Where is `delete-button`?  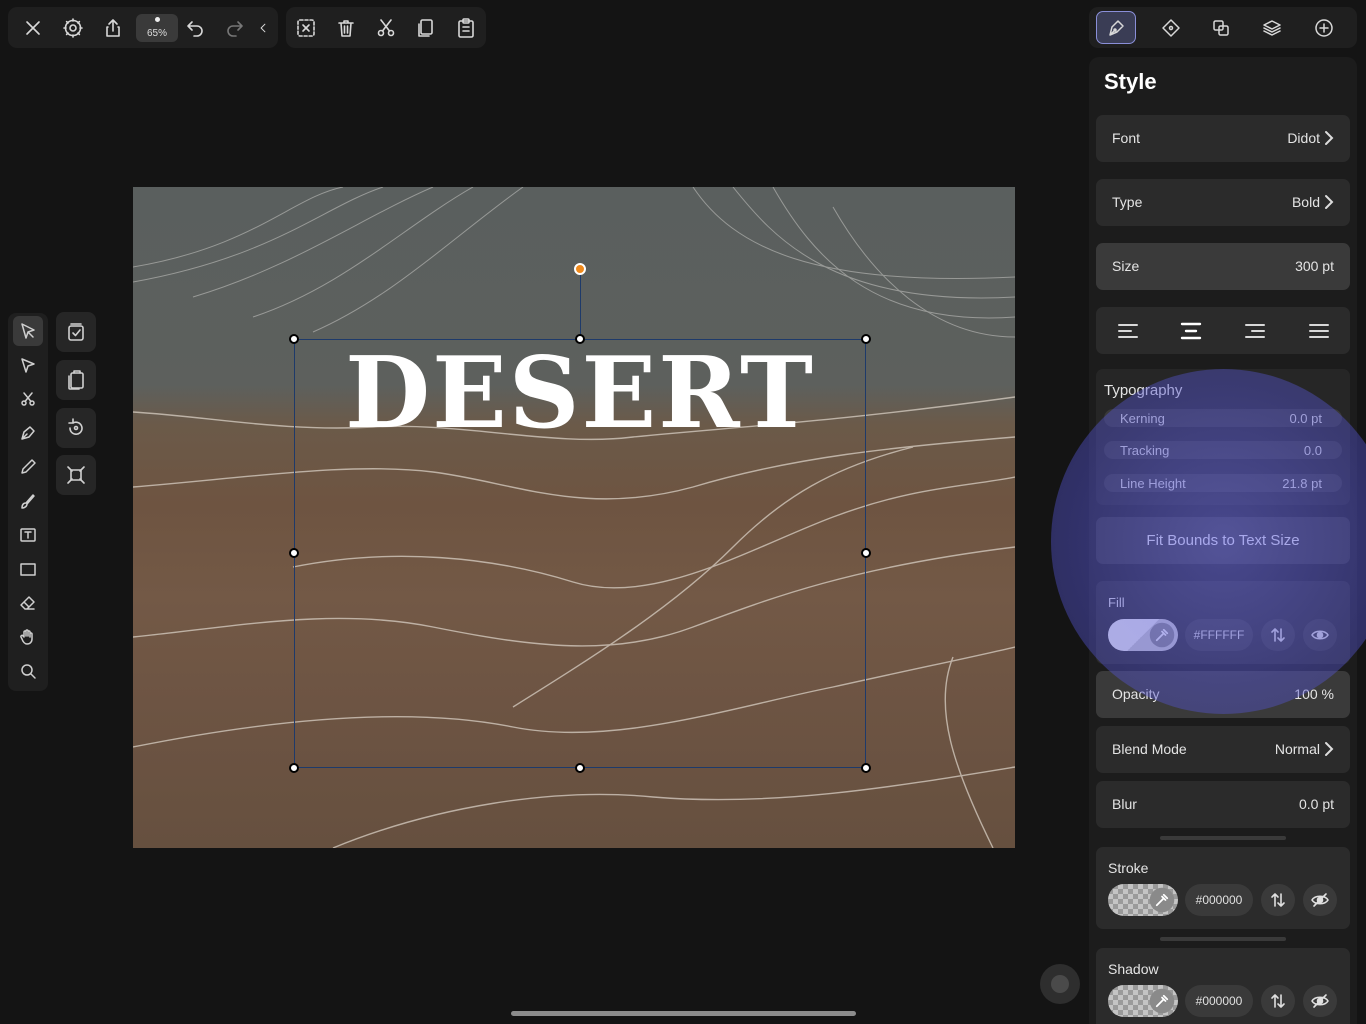 delete-button is located at coordinates (346, 27).